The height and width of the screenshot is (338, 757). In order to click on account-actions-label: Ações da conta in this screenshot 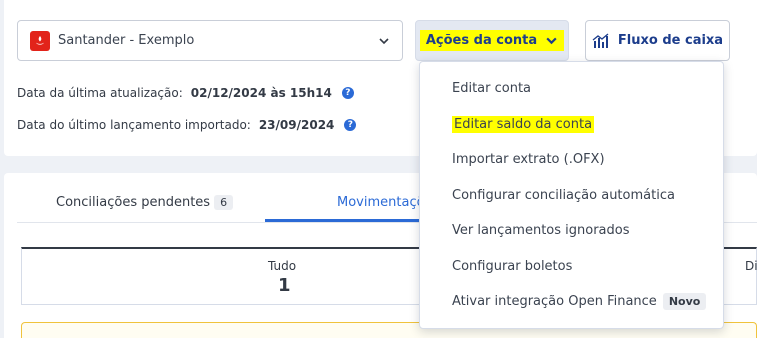, I will do `click(481, 40)`.